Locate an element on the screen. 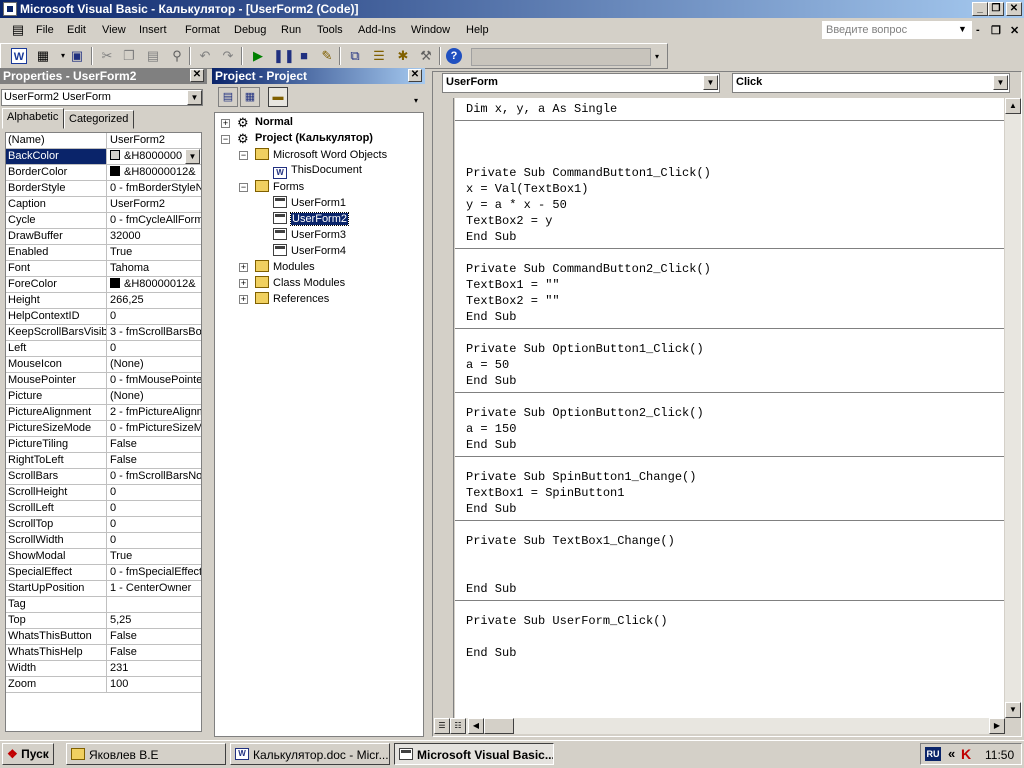  property-row: Cycle 0 - fmCycleAllForms is located at coordinates (103, 221).